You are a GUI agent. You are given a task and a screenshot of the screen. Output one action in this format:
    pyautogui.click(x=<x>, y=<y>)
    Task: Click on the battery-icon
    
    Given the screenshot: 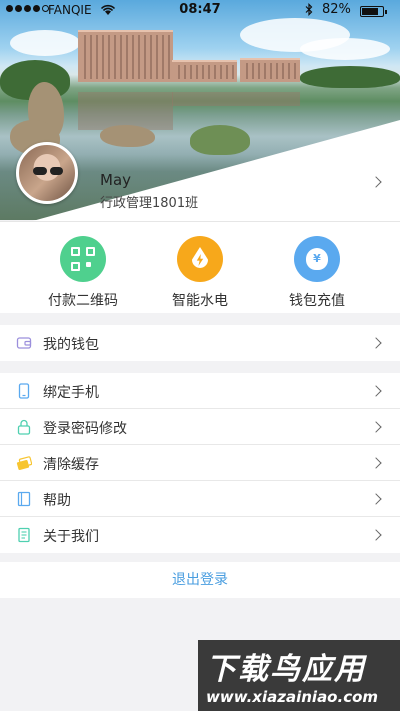 What is the action you would take?
    pyautogui.click(x=373, y=11)
    